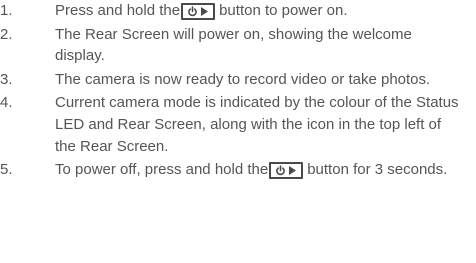 Image resolution: width=476 pixels, height=263 pixels. I want to click on step-text-before: Press and hold the, so click(118, 10).